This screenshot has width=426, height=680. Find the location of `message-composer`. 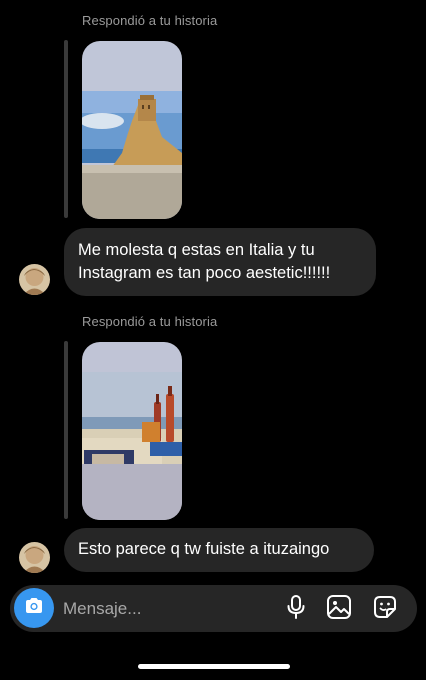

message-composer is located at coordinates (213, 608).